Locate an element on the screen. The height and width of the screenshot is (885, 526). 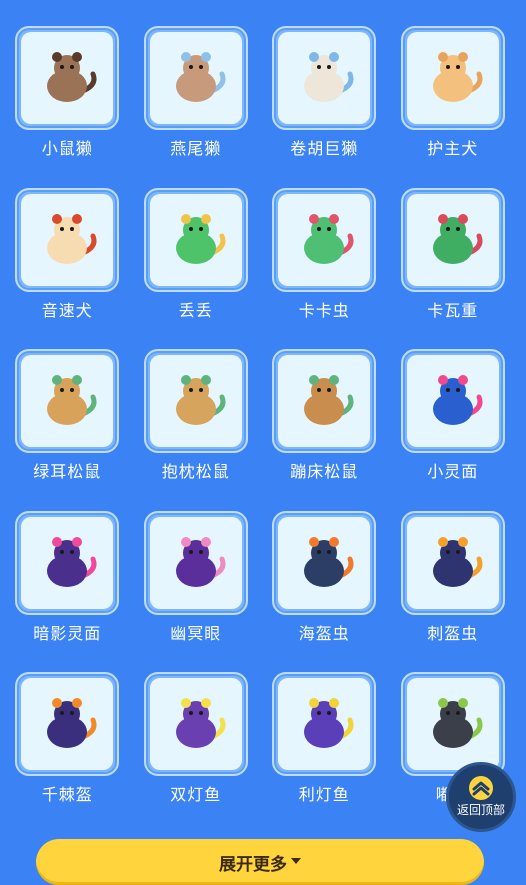
creature-diudiu-icon is located at coordinates (200, 238).